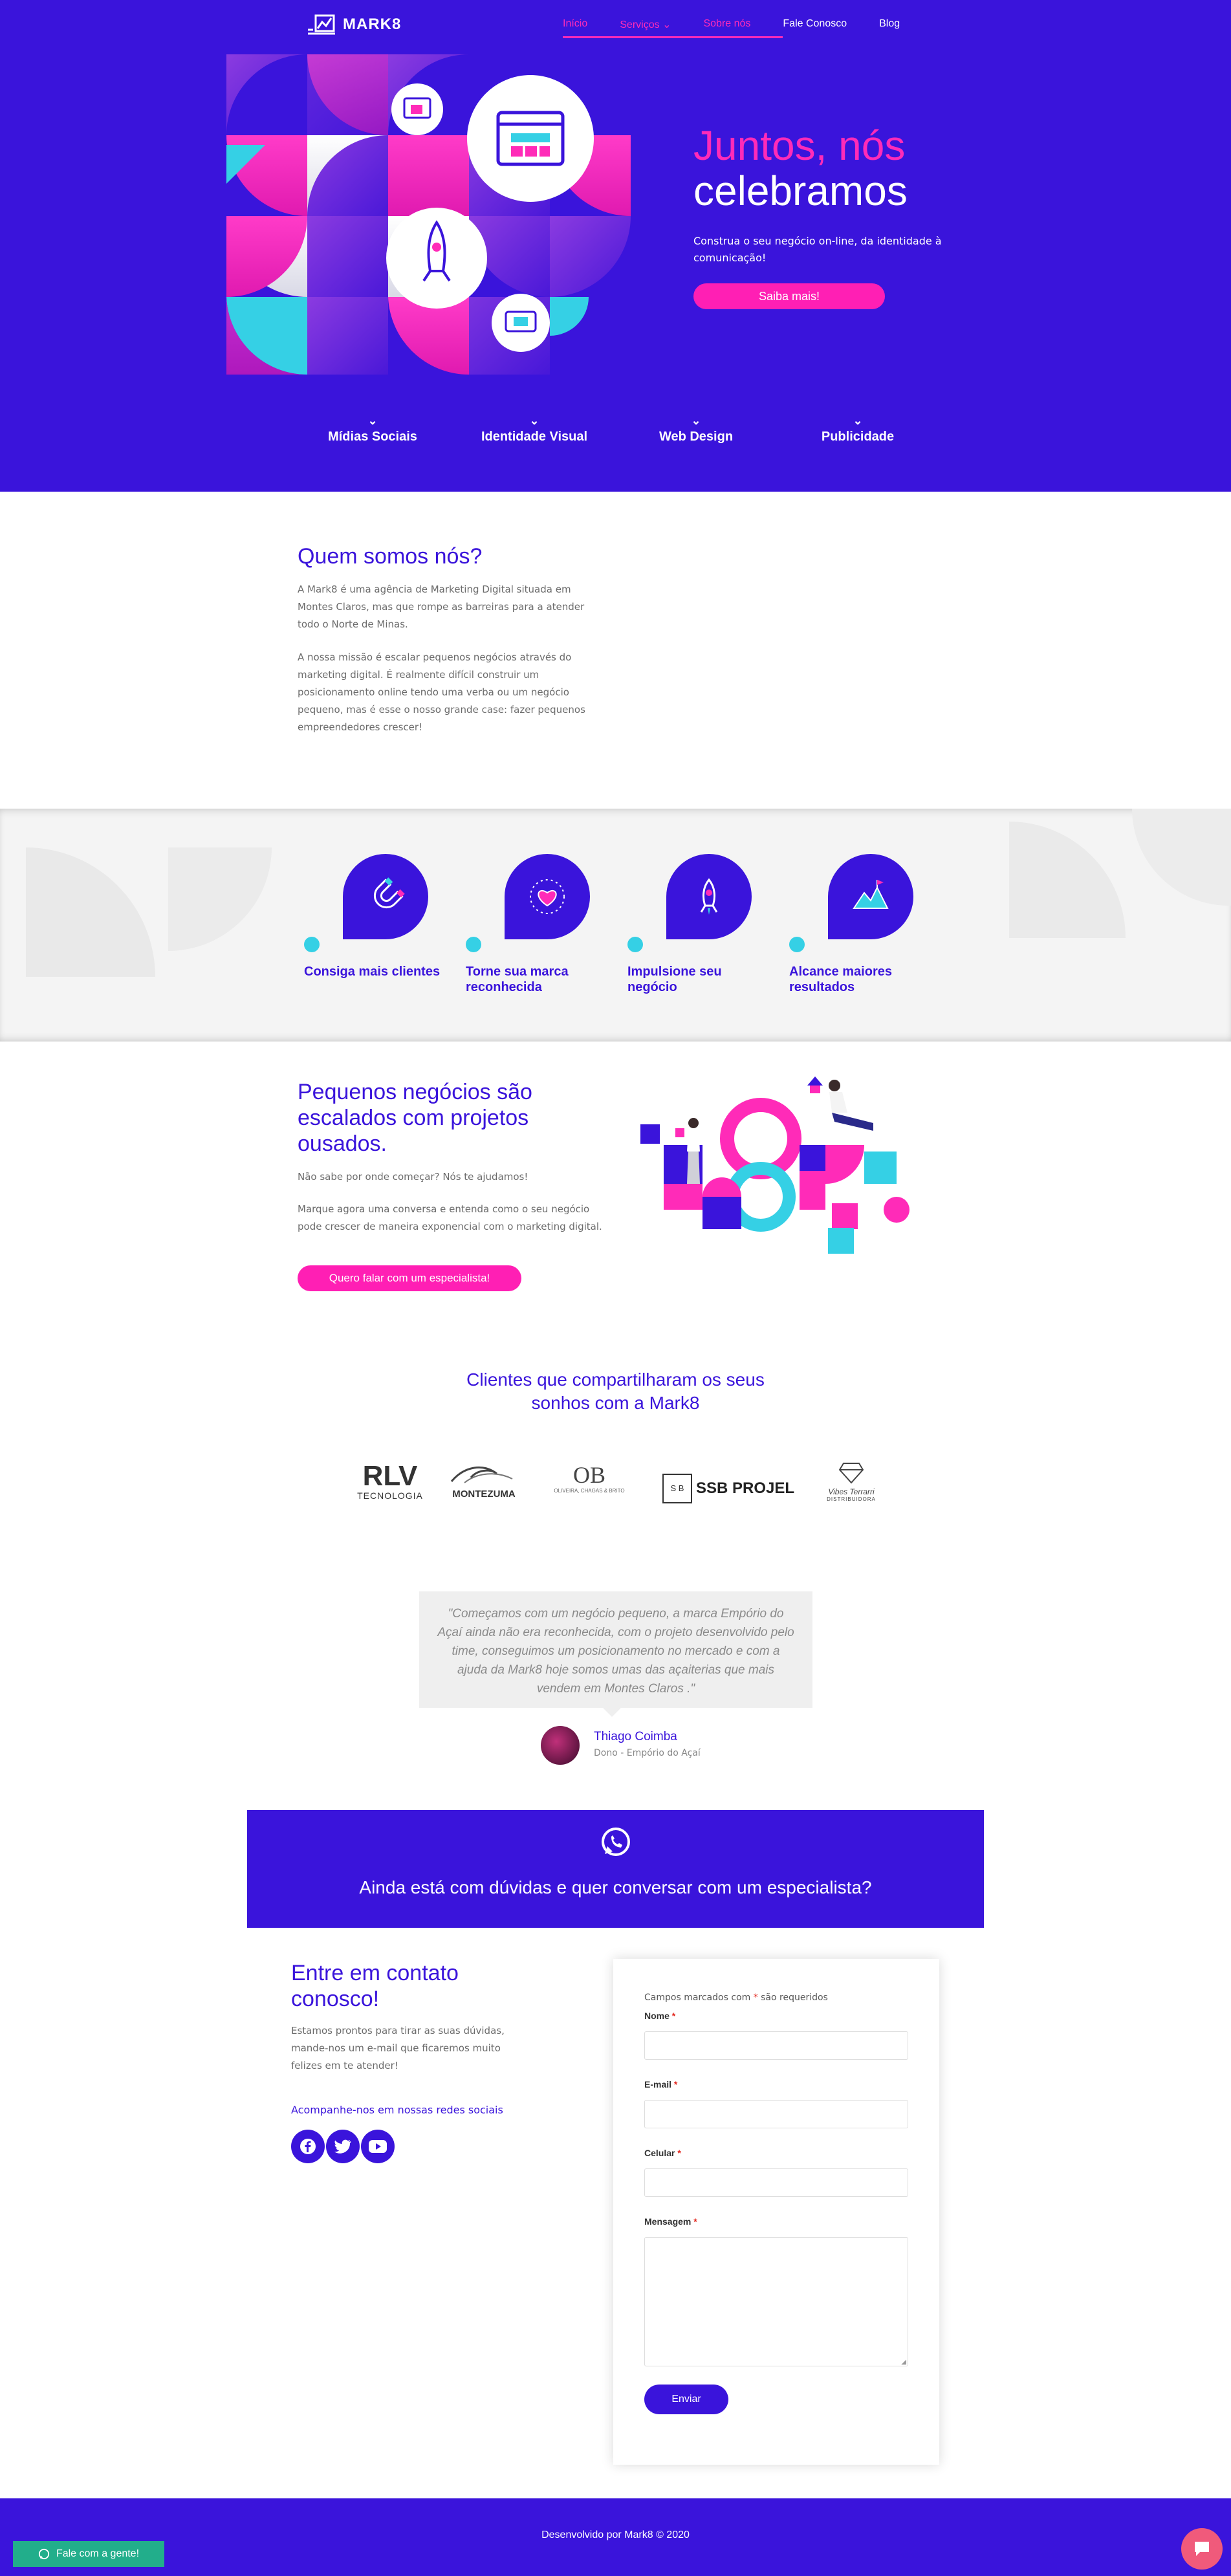 Image resolution: width=1231 pixels, height=2576 pixels. What do you see at coordinates (799, 145) in the screenshot?
I see `hero-title-line1: Juntos, nós` at bounding box center [799, 145].